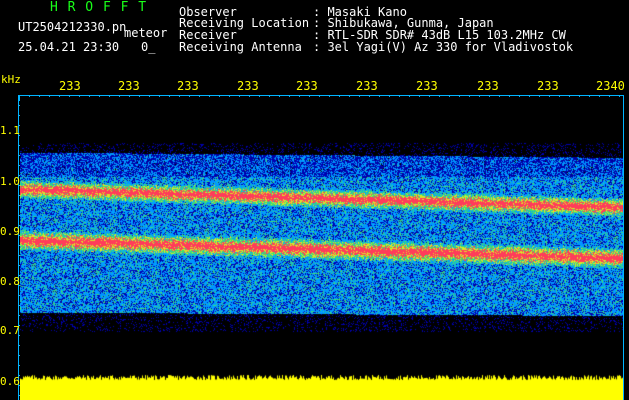 This screenshot has height=400, width=629. What do you see at coordinates (21, 95) in the screenshot?
I see `y-tick` at bounding box center [21, 95].